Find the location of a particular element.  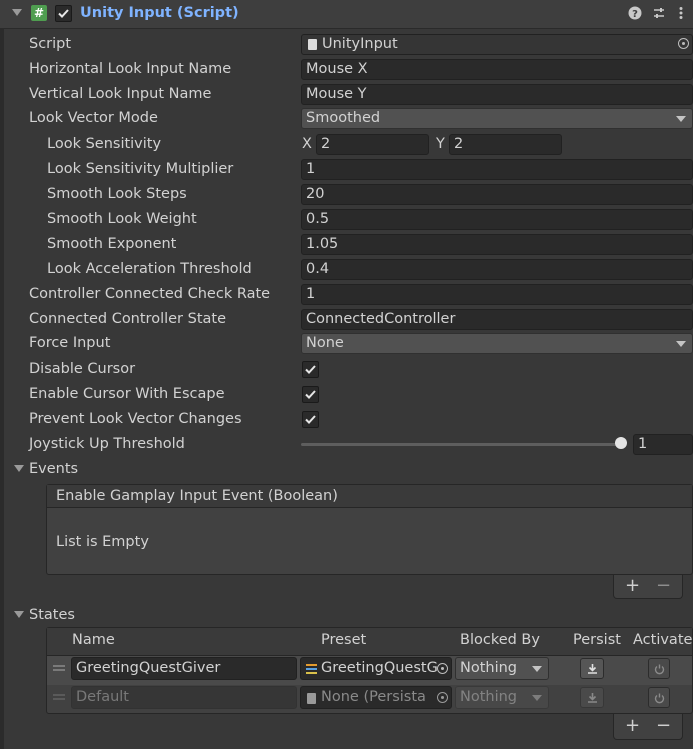

force-input-dropdown: None is located at coordinates (497, 343).